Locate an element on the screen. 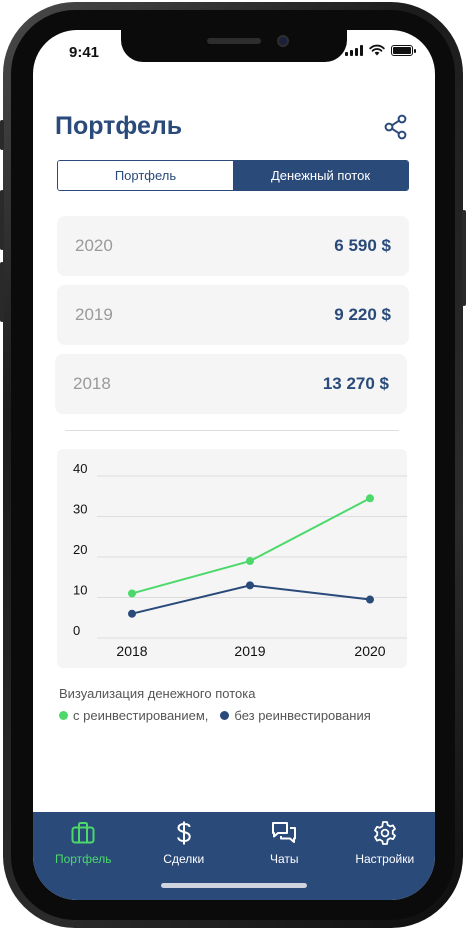  signal-icon is located at coordinates (354, 50).